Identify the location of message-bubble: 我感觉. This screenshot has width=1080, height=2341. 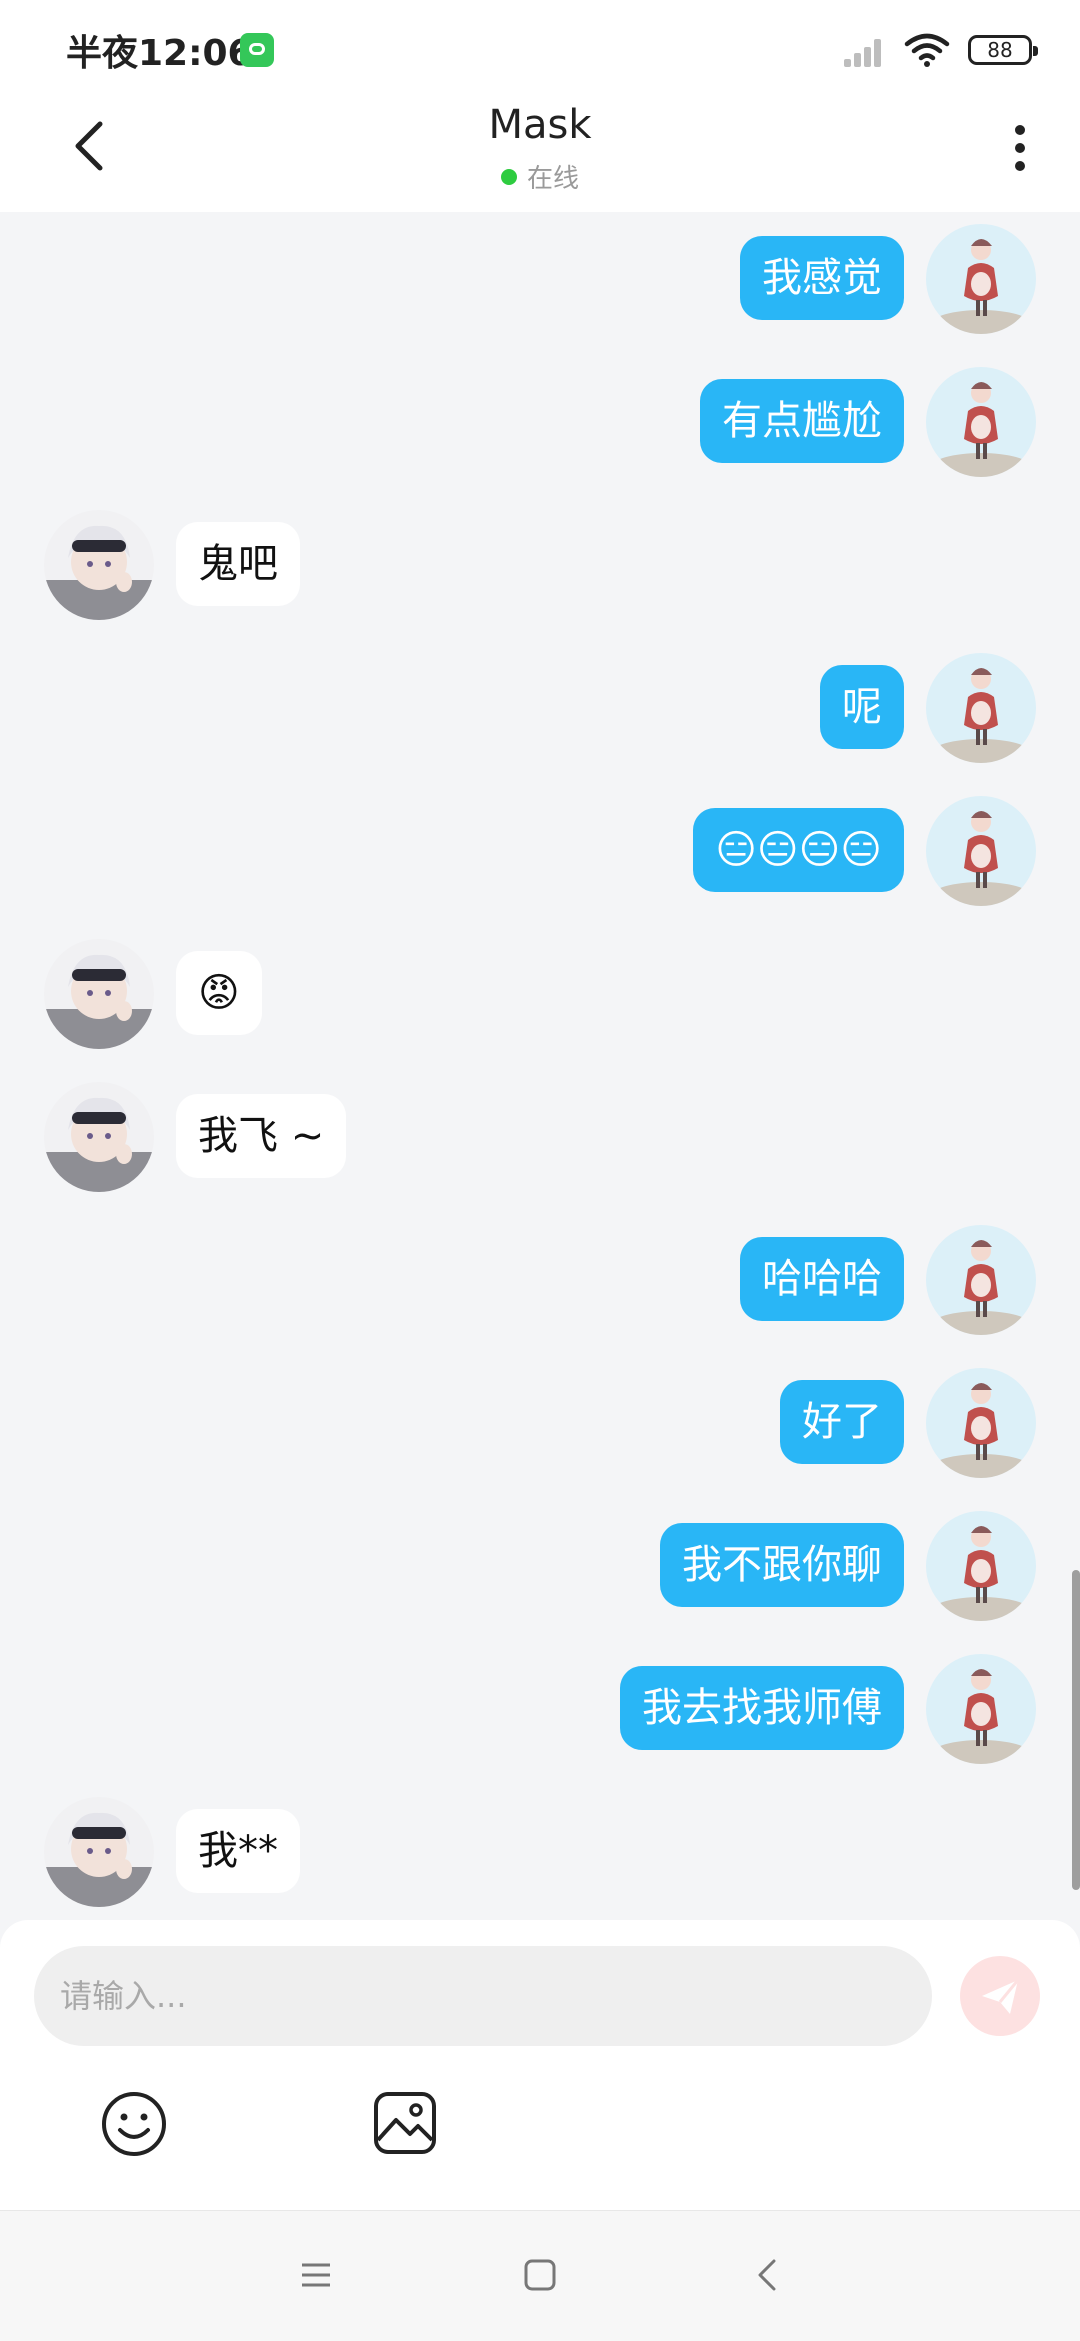
(822, 278).